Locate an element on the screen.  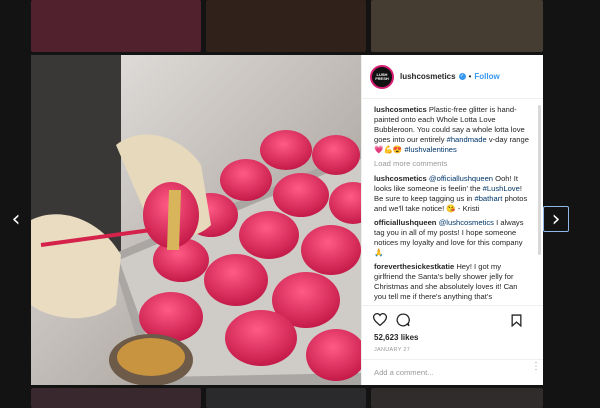
mention-link: @officiallushqueen is located at coordinates (461, 178).